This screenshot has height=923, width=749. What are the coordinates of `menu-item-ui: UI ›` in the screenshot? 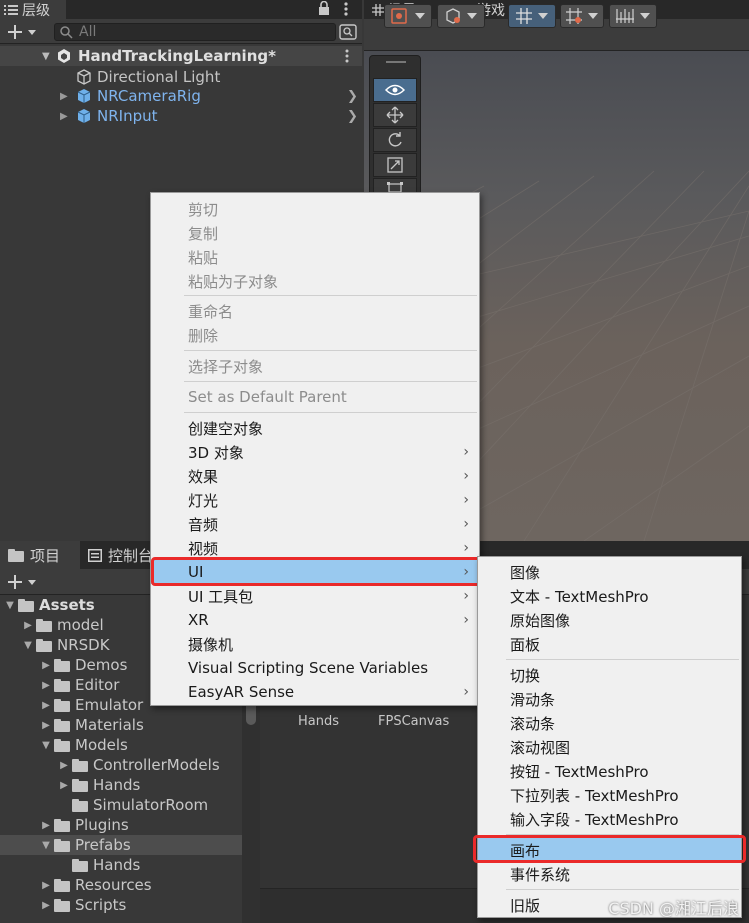 It's located at (315, 572).